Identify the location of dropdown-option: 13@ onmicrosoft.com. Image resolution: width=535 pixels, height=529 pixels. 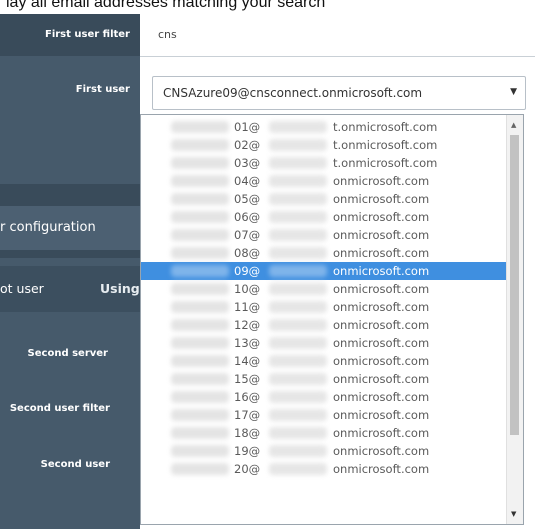
(323, 343).